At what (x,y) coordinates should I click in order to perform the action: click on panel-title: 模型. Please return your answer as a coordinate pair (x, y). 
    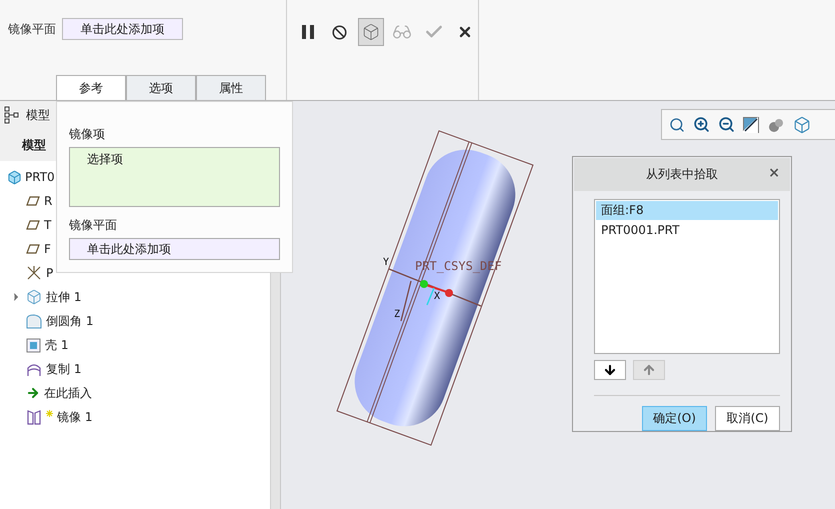
    Looking at the image, I should click on (38, 115).